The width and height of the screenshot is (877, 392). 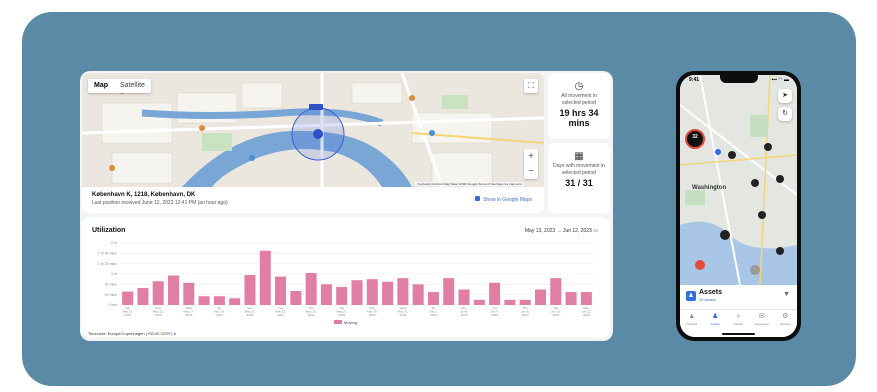 I want to click on google-maps-link-label: Show in Google Maps, so click(x=507, y=200).